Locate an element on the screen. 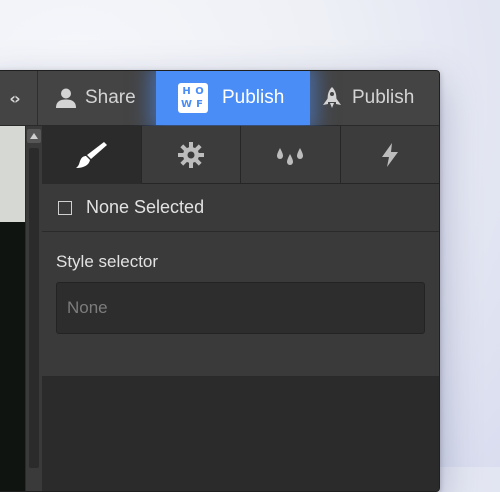 The image size is (500, 492). publish-secondary-button: Publish is located at coordinates (380, 98).